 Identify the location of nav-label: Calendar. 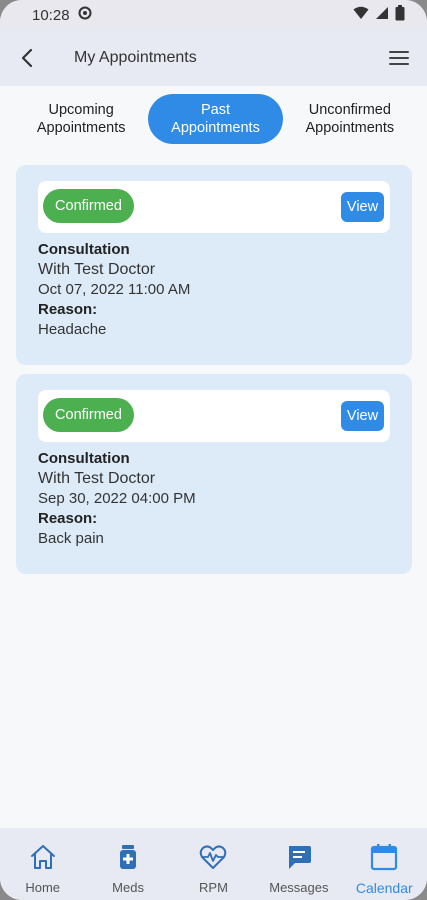
(384, 888).